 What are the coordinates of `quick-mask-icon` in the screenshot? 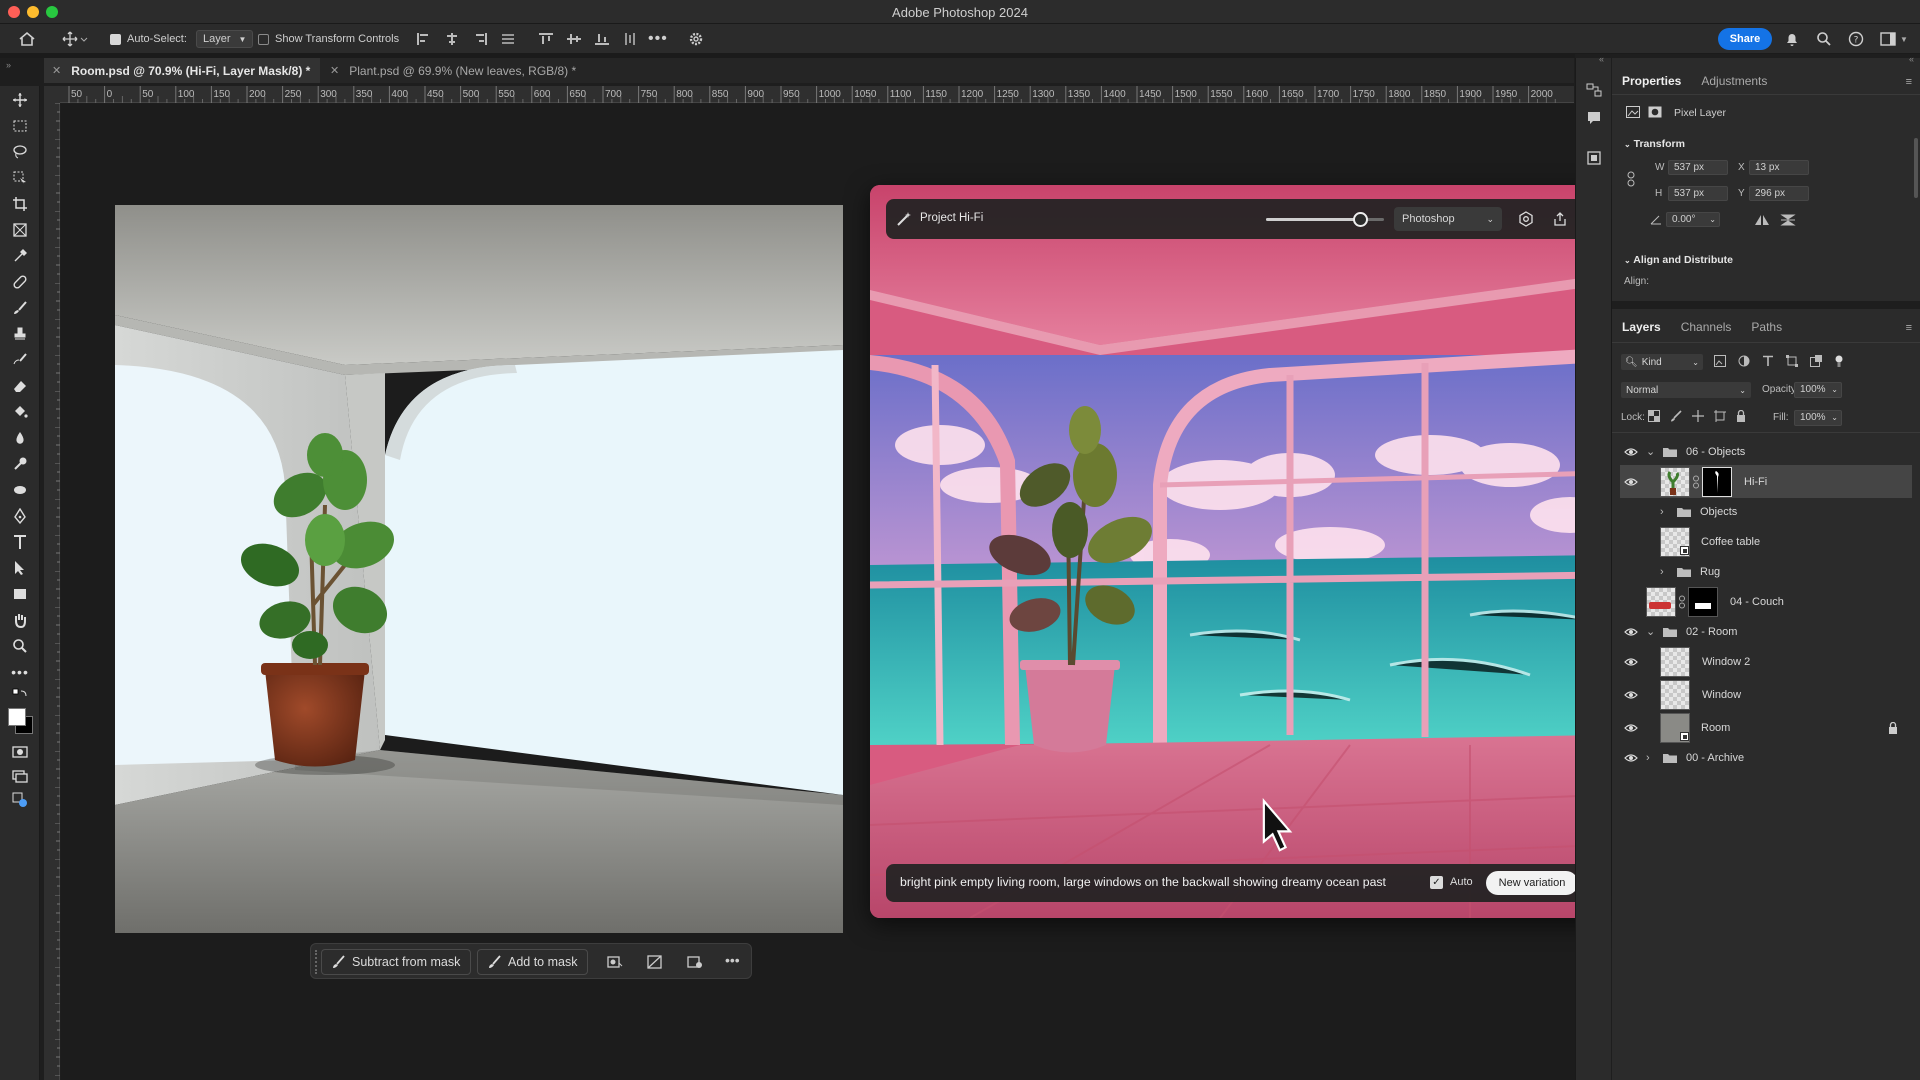 It's located at (20, 752).